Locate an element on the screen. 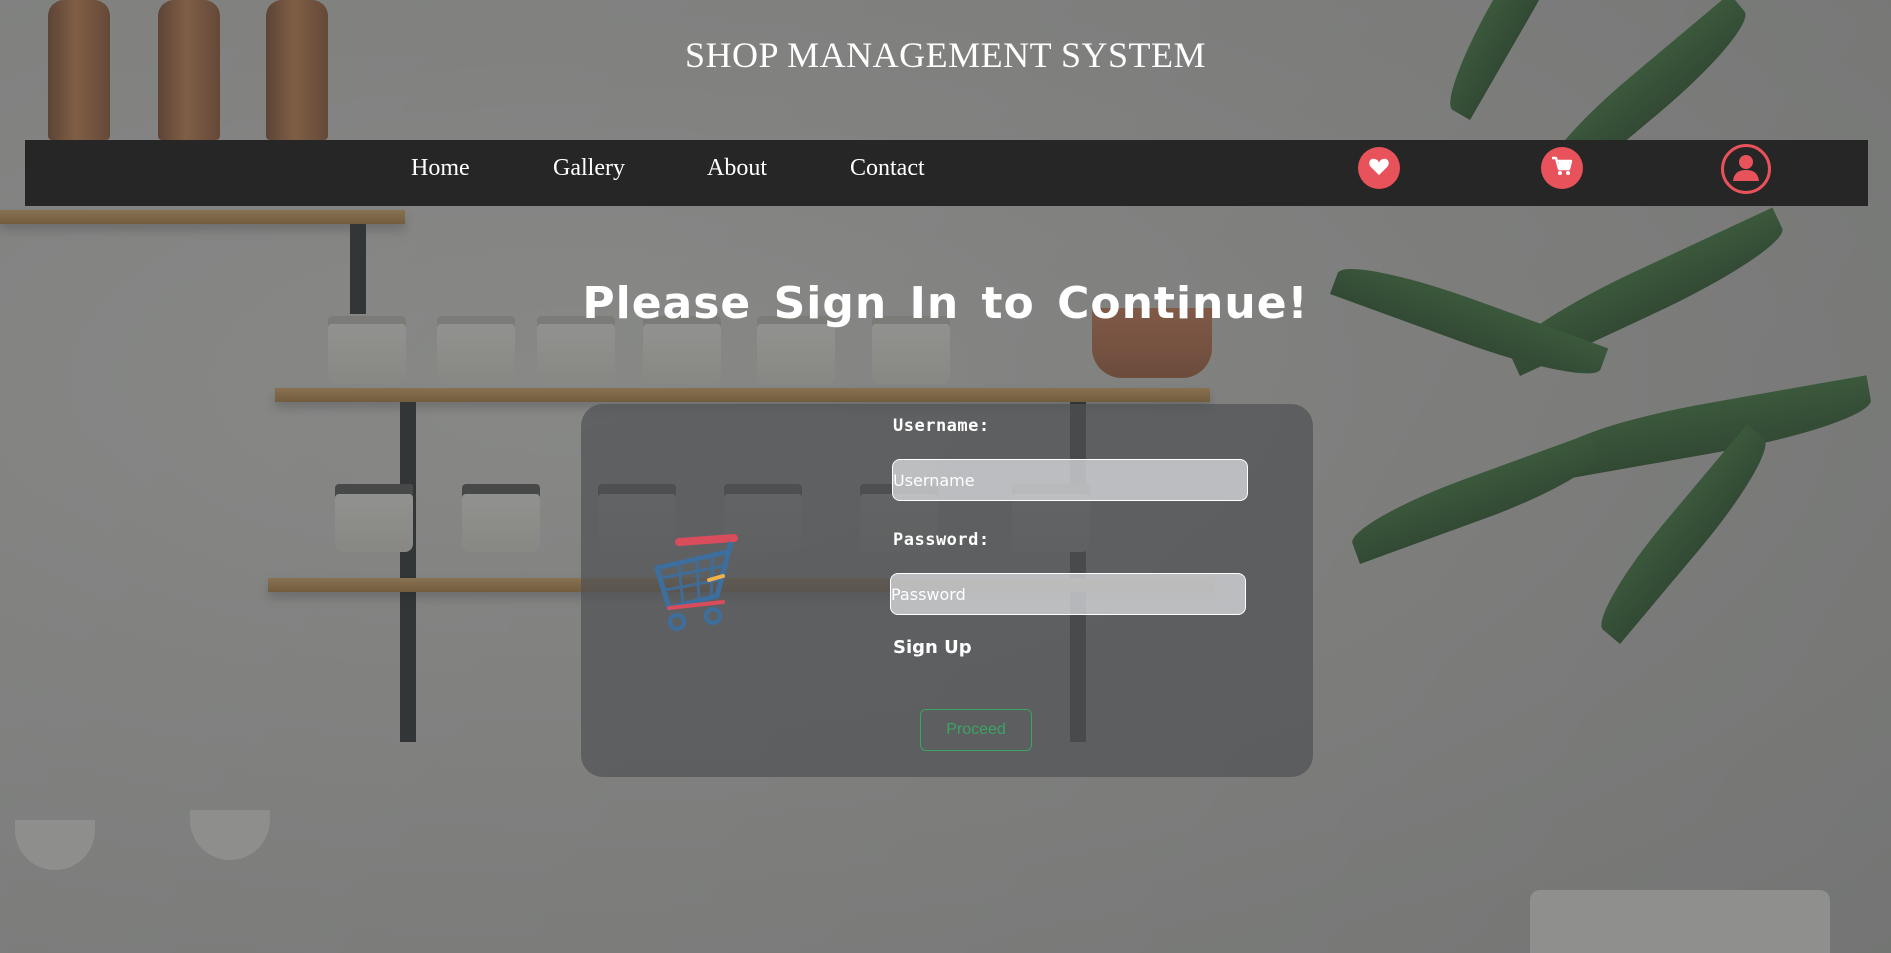 This screenshot has width=1891, height=953. profile-button is located at coordinates (1746, 169).